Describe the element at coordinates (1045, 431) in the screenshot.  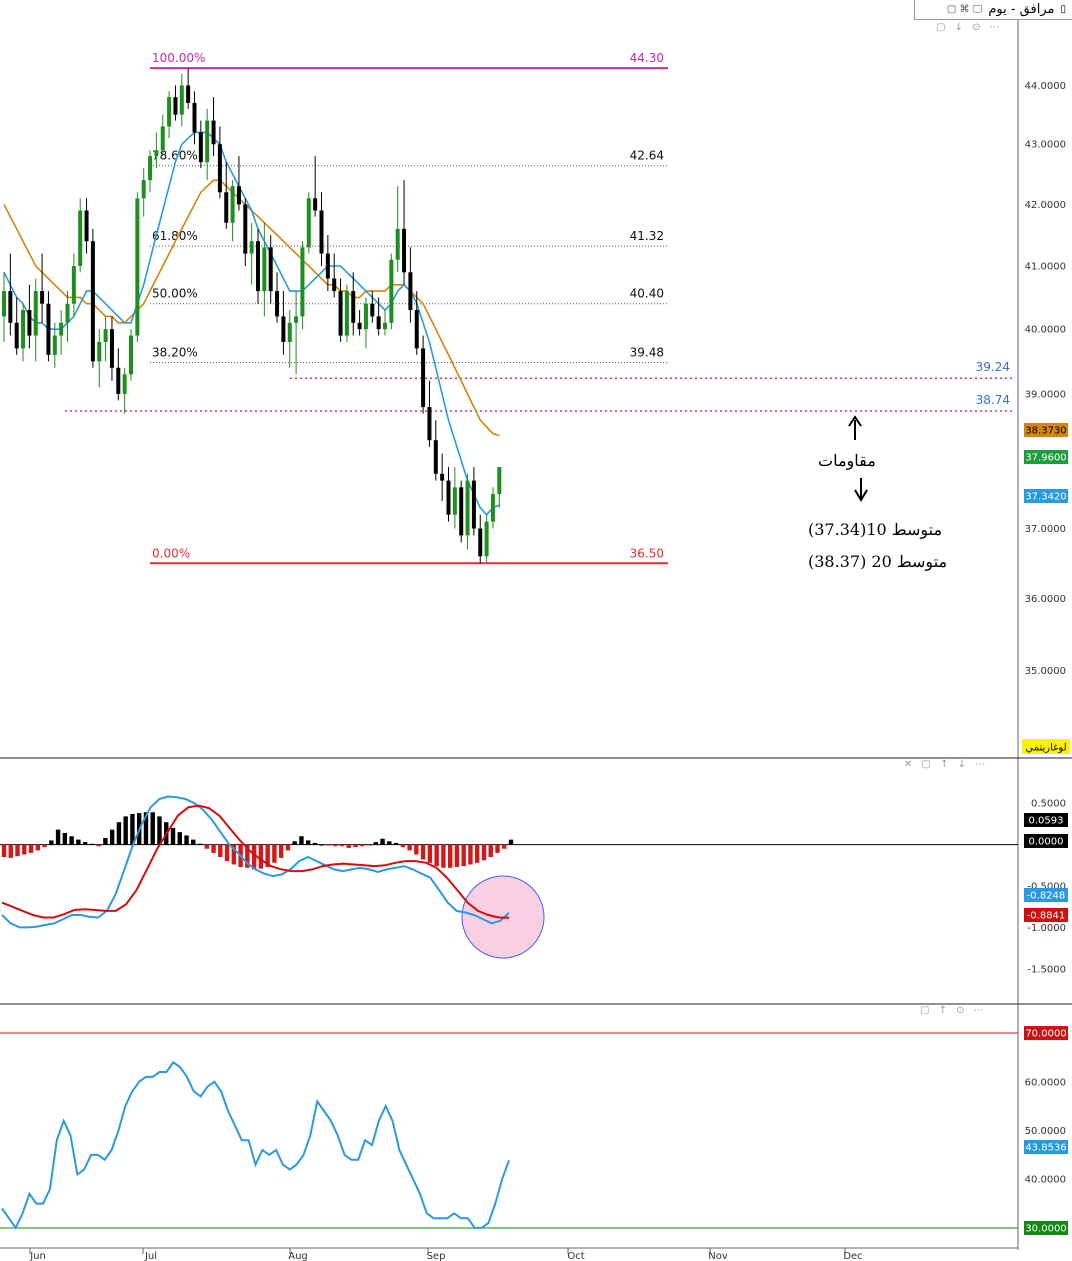
I see `ma20-value-tag: 38.3730` at that location.